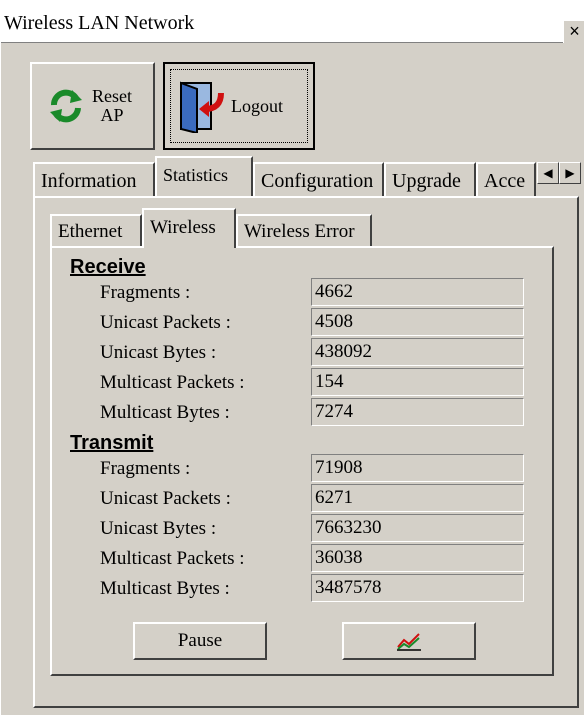 Image resolution: width=584 pixels, height=715 pixels. What do you see at coordinates (183, 227) in the screenshot?
I see `subtab-label: Wireless` at bounding box center [183, 227].